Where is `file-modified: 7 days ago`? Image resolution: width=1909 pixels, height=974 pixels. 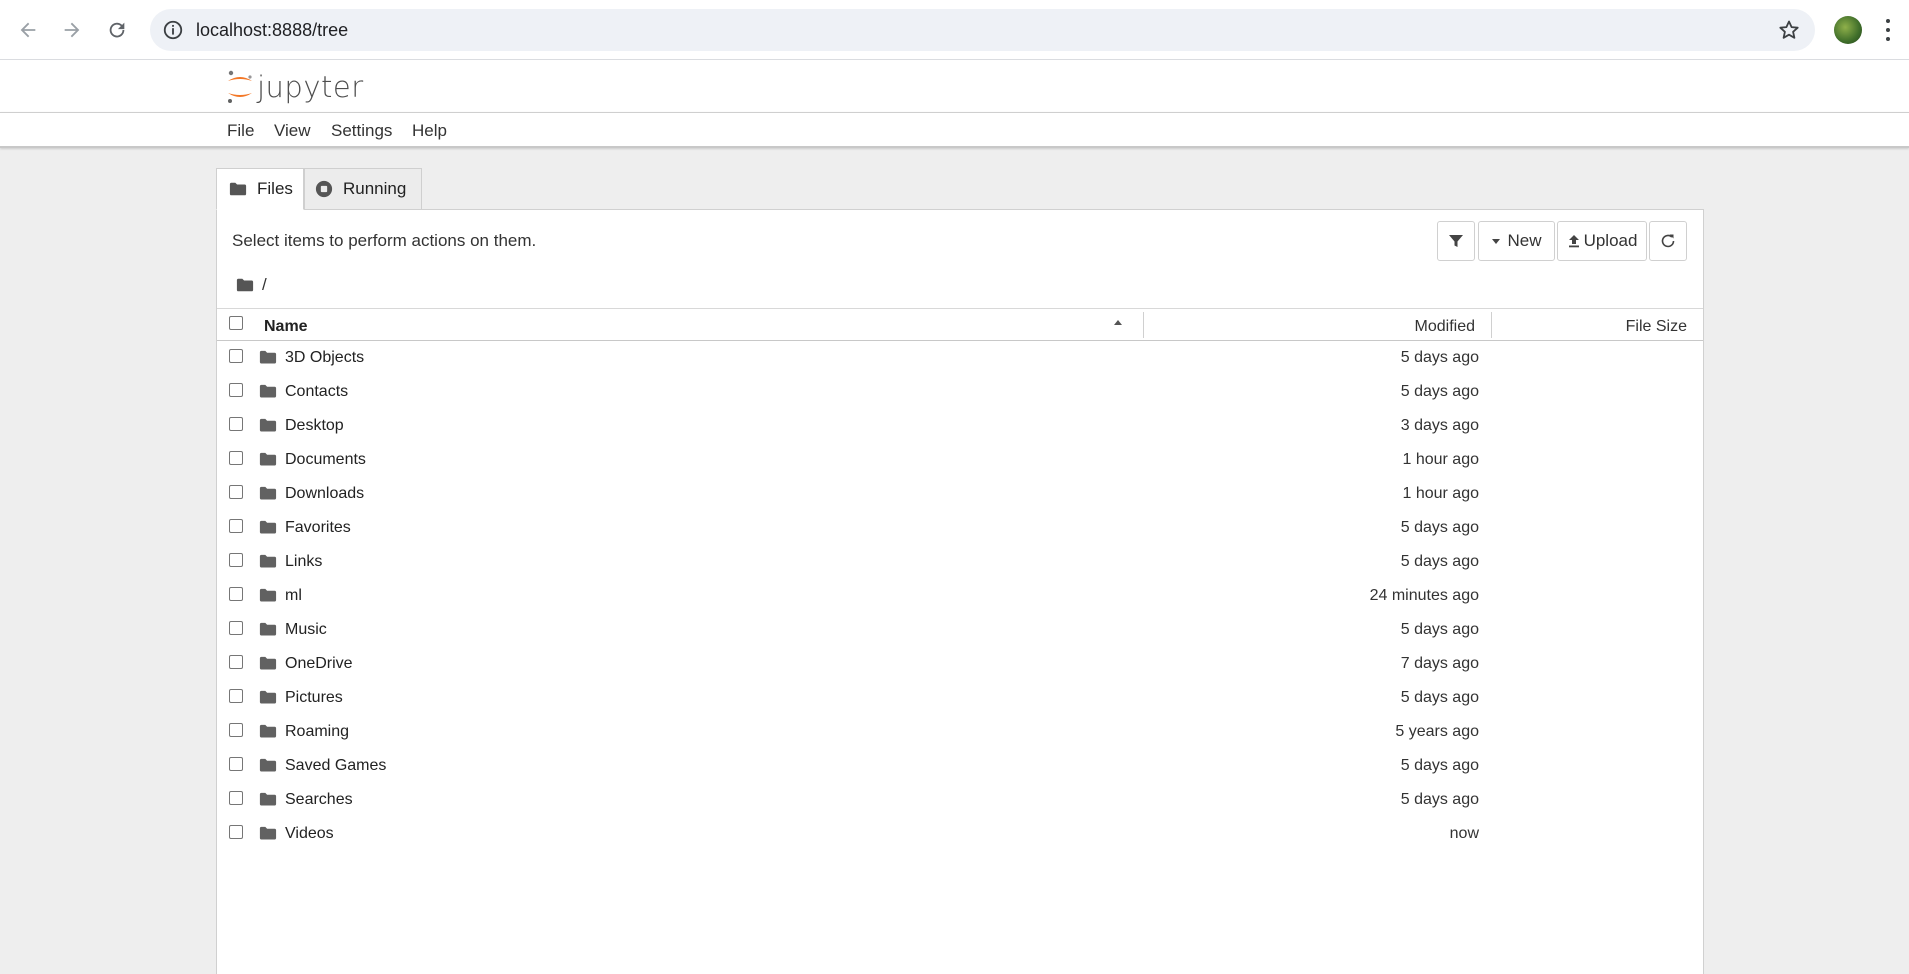 file-modified: 7 days ago is located at coordinates (1439, 663).